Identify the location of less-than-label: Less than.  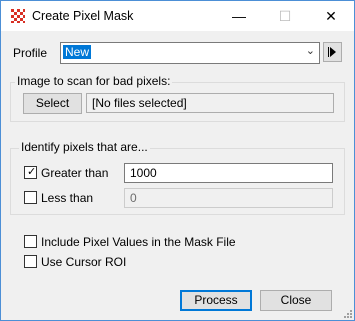
(67, 198).